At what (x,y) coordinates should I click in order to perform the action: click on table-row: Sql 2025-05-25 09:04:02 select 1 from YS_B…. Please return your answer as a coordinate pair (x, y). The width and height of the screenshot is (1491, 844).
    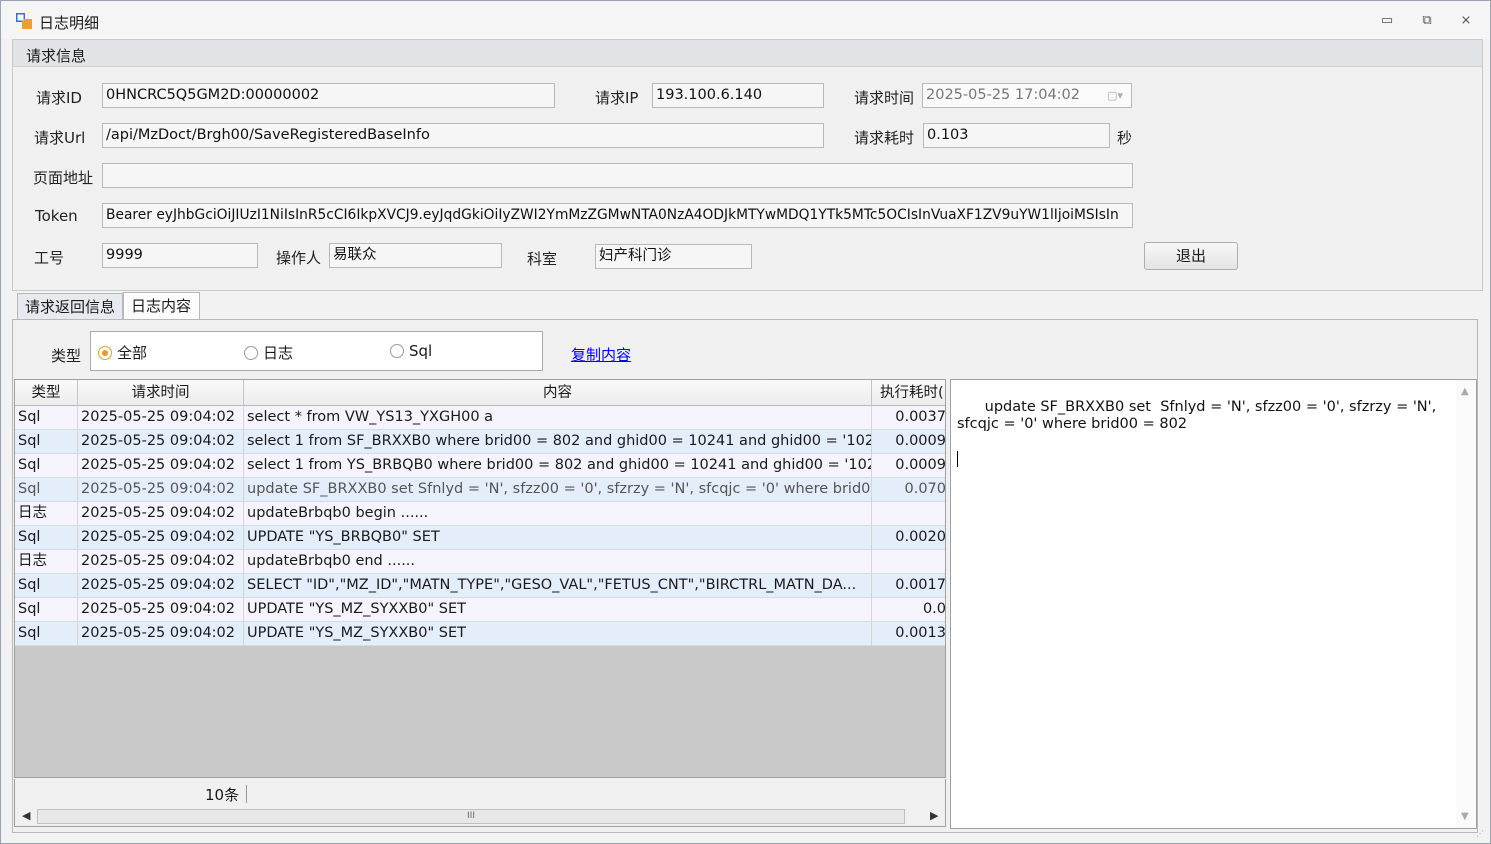
    Looking at the image, I should click on (480, 466).